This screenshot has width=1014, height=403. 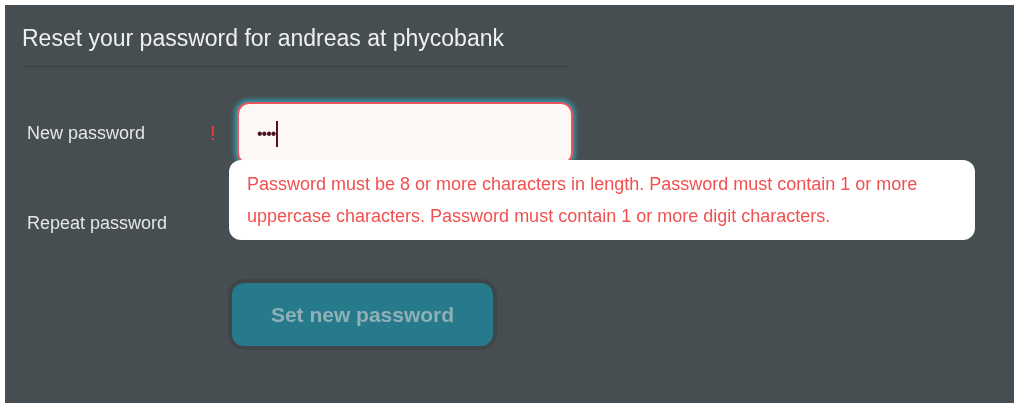 What do you see at coordinates (602, 200) in the screenshot?
I see `error-tooltip: Password must be 8 or more characters in length. Password must contain 1 or more uppercase characters. Password must contain 1 or more digit characters.` at bounding box center [602, 200].